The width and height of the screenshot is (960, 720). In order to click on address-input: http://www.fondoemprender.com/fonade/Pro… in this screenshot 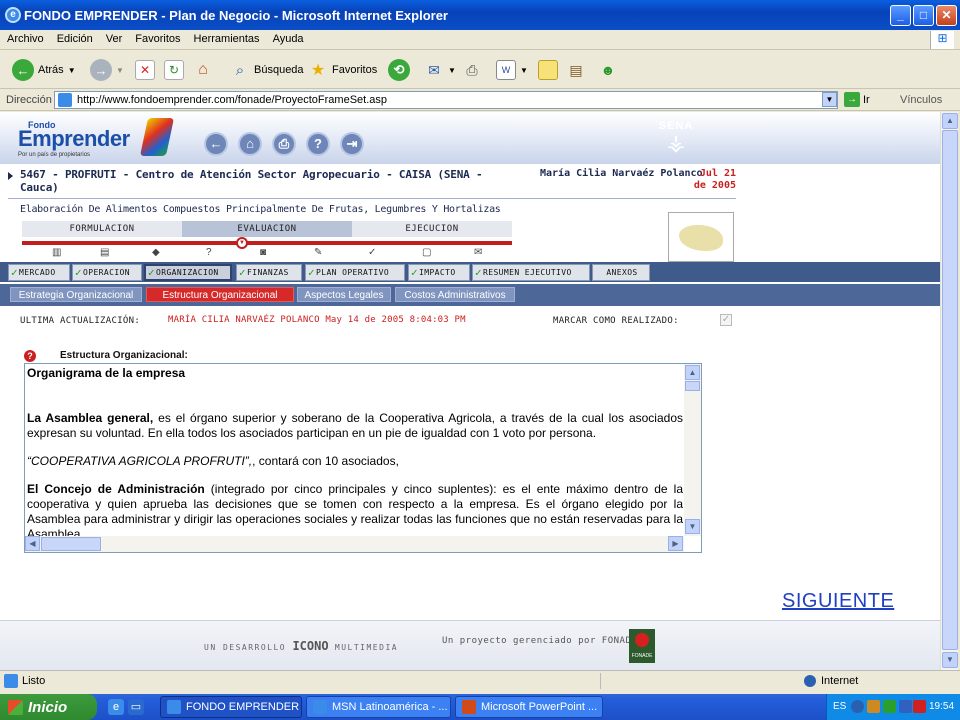, I will do `click(446, 100)`.